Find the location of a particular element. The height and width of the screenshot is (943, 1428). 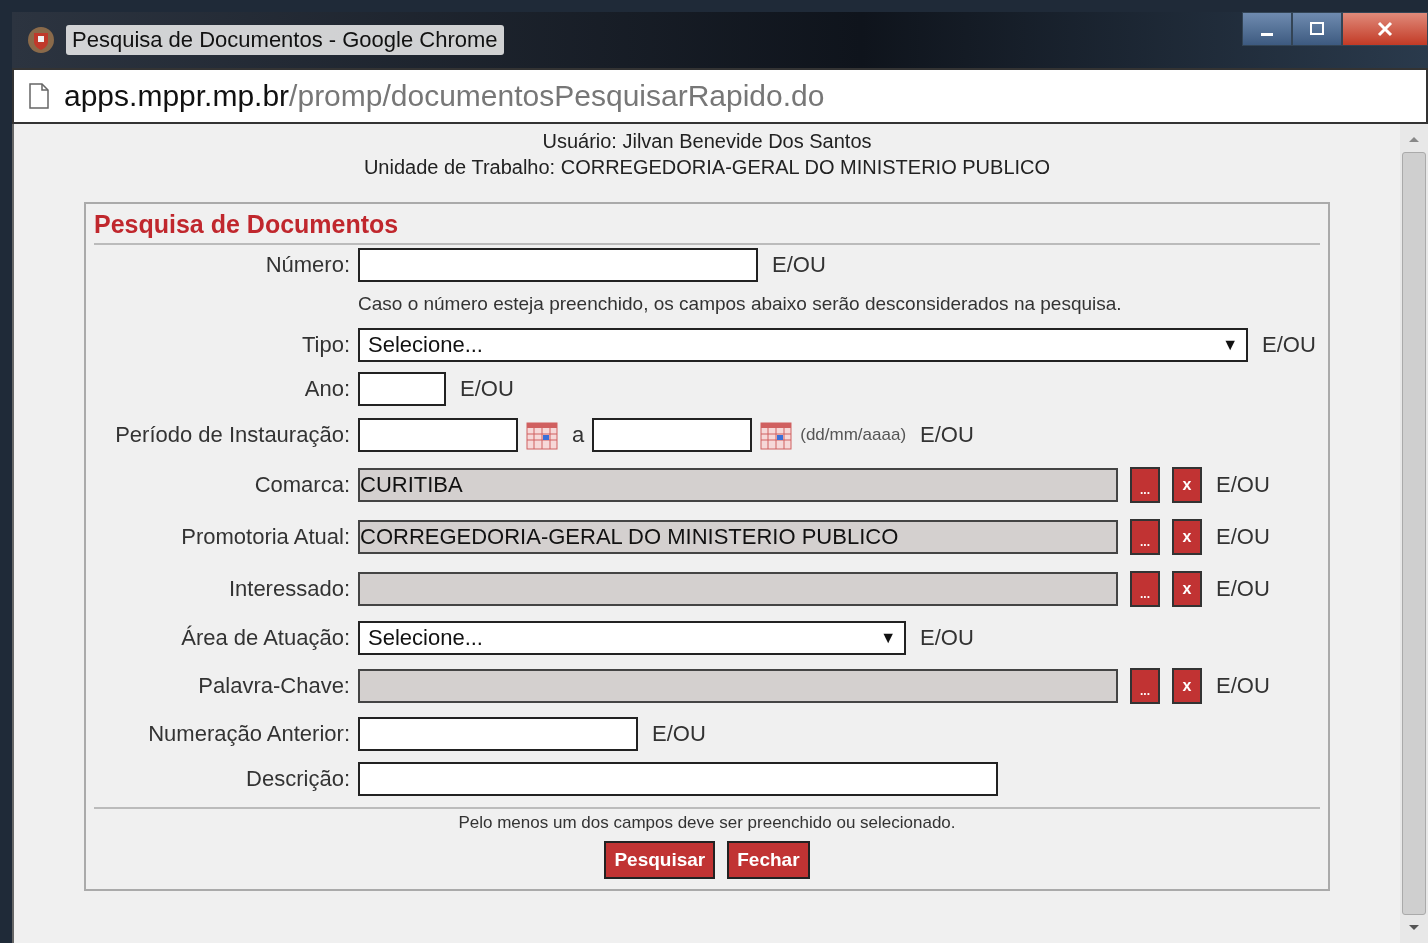

url-text: apps.mppr.mp.br/promp/documentosPesquisarRapido.do is located at coordinates (444, 96).